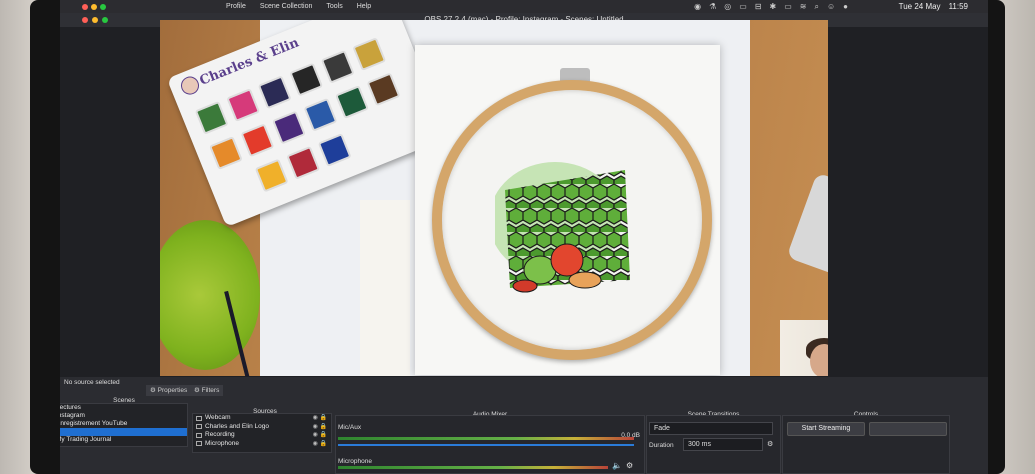  Describe the element at coordinates (123, 408) in the screenshot. I see `scene-item: Lectures` at that location.